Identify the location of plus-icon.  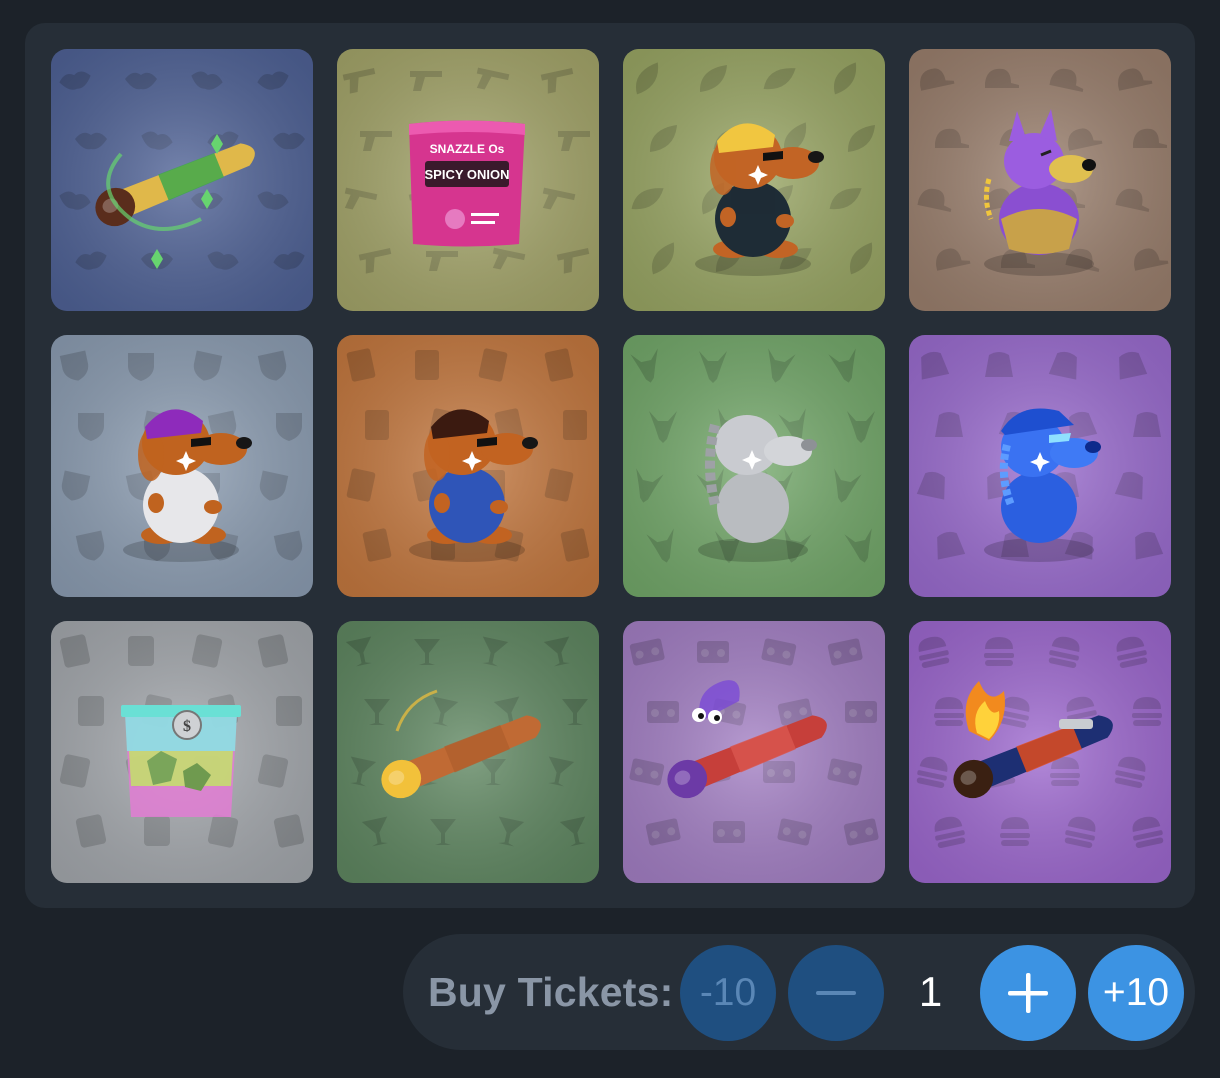
(1028, 993).